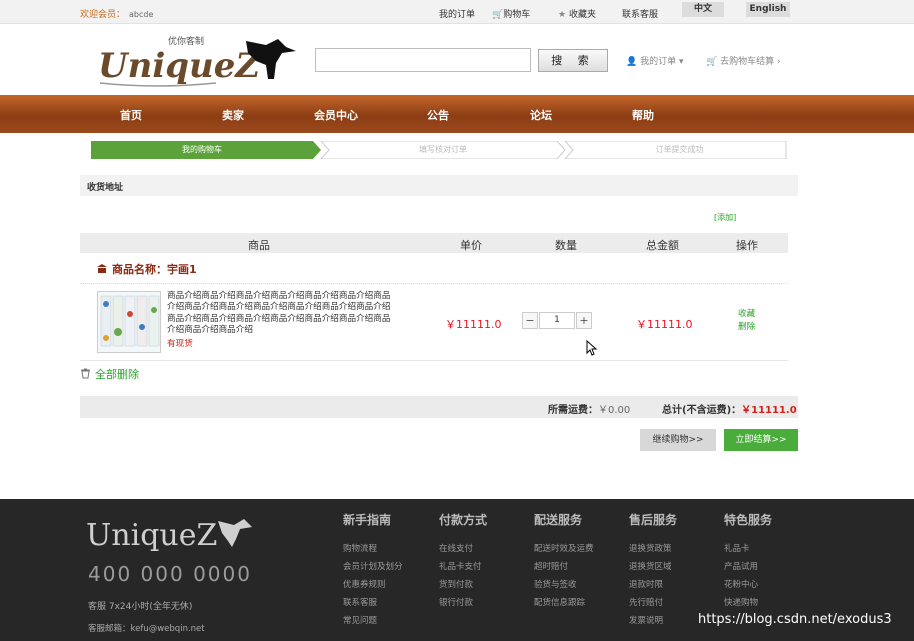 Image resolution: width=914 pixels, height=641 pixels. I want to click on username-link: abcde, so click(141, 14).